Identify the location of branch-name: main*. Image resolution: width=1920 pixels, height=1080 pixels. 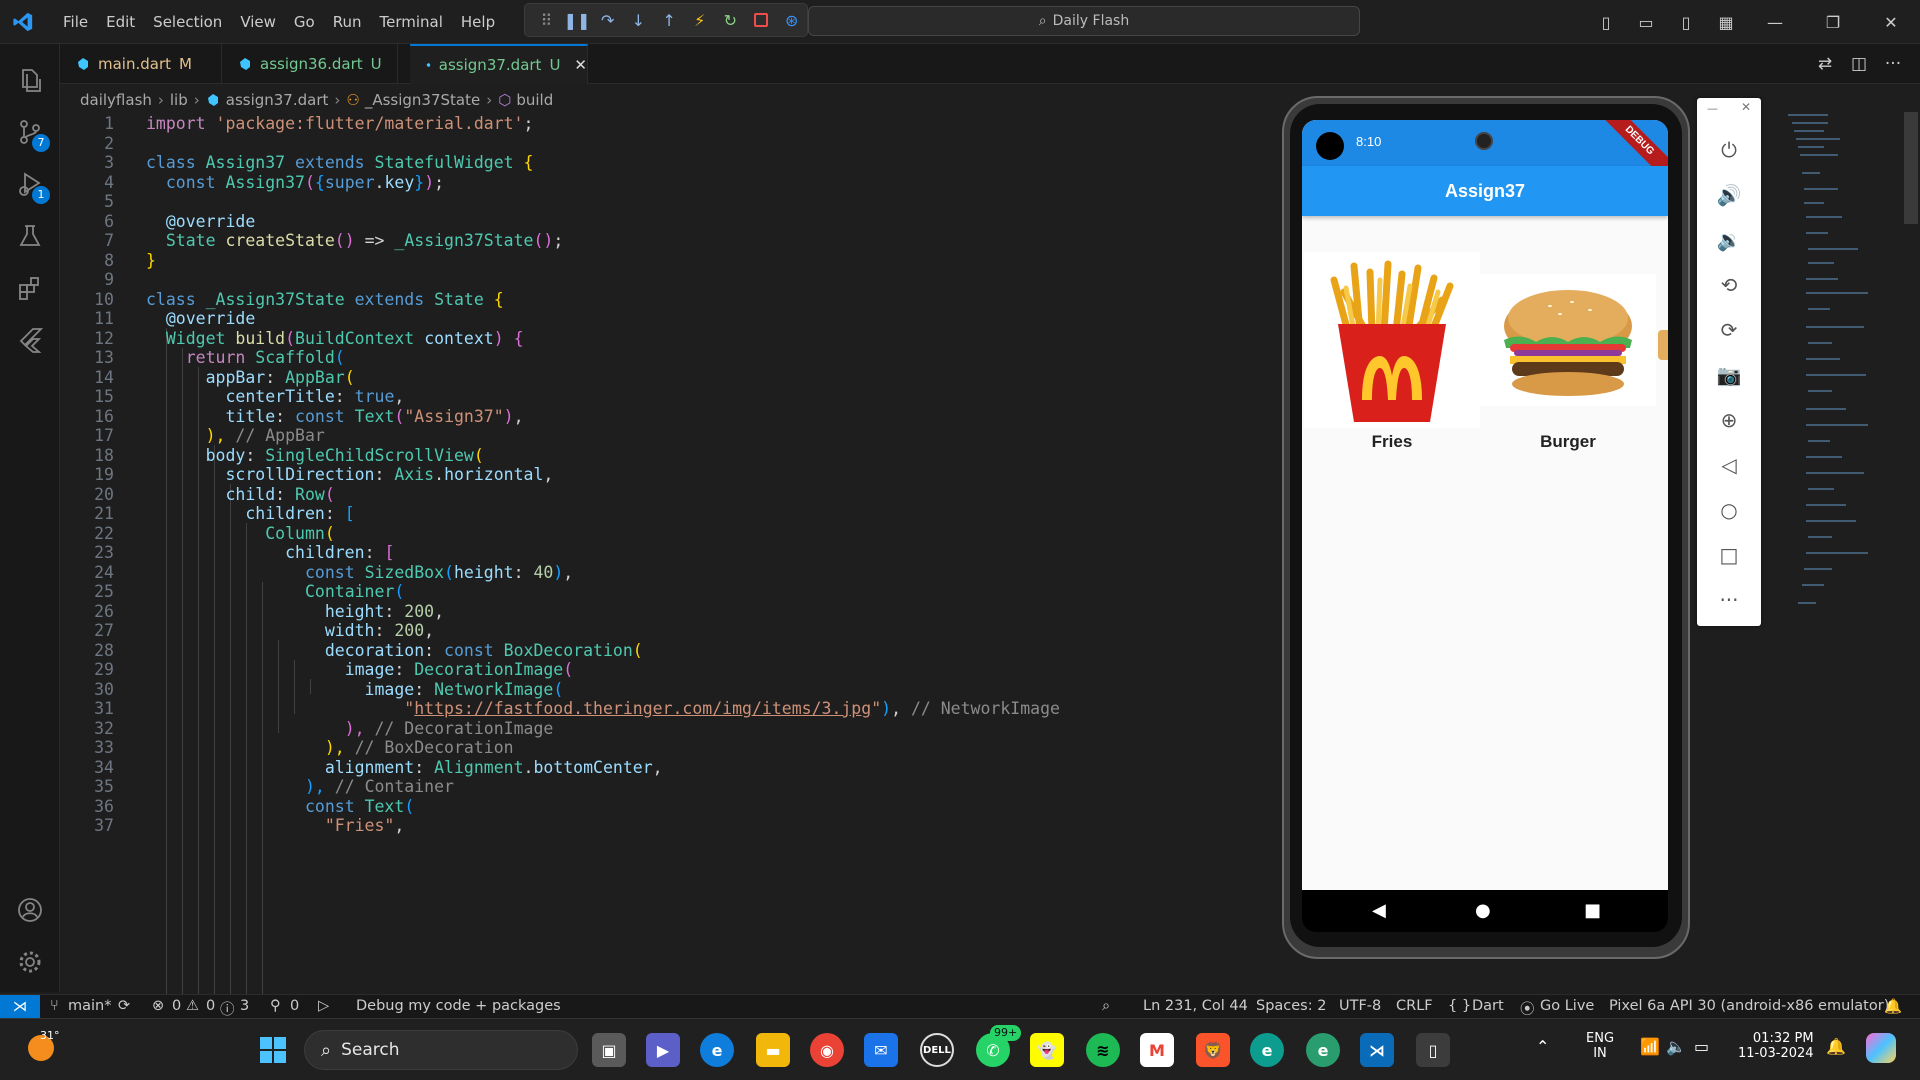
(89, 1006).